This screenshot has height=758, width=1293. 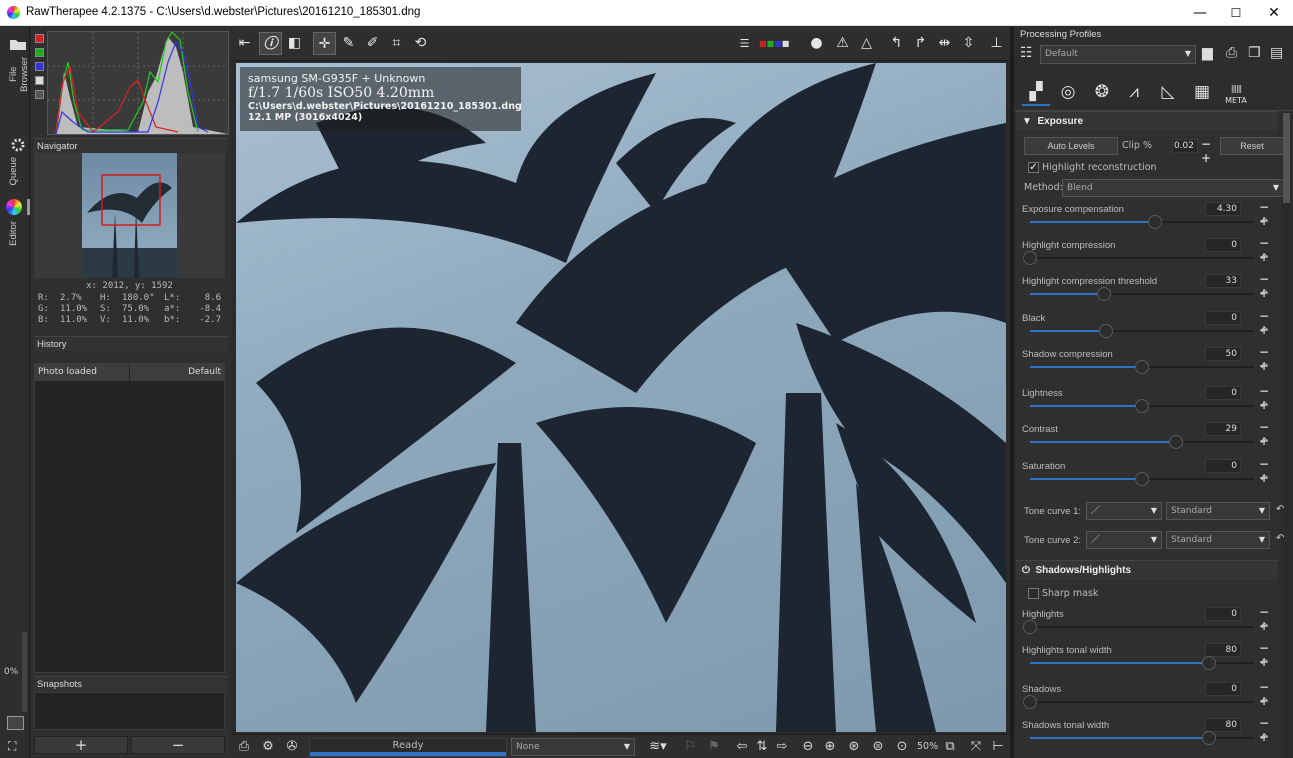 What do you see at coordinates (996, 43) in the screenshot?
I see `hide-top-panel-icon: ⊥` at bounding box center [996, 43].